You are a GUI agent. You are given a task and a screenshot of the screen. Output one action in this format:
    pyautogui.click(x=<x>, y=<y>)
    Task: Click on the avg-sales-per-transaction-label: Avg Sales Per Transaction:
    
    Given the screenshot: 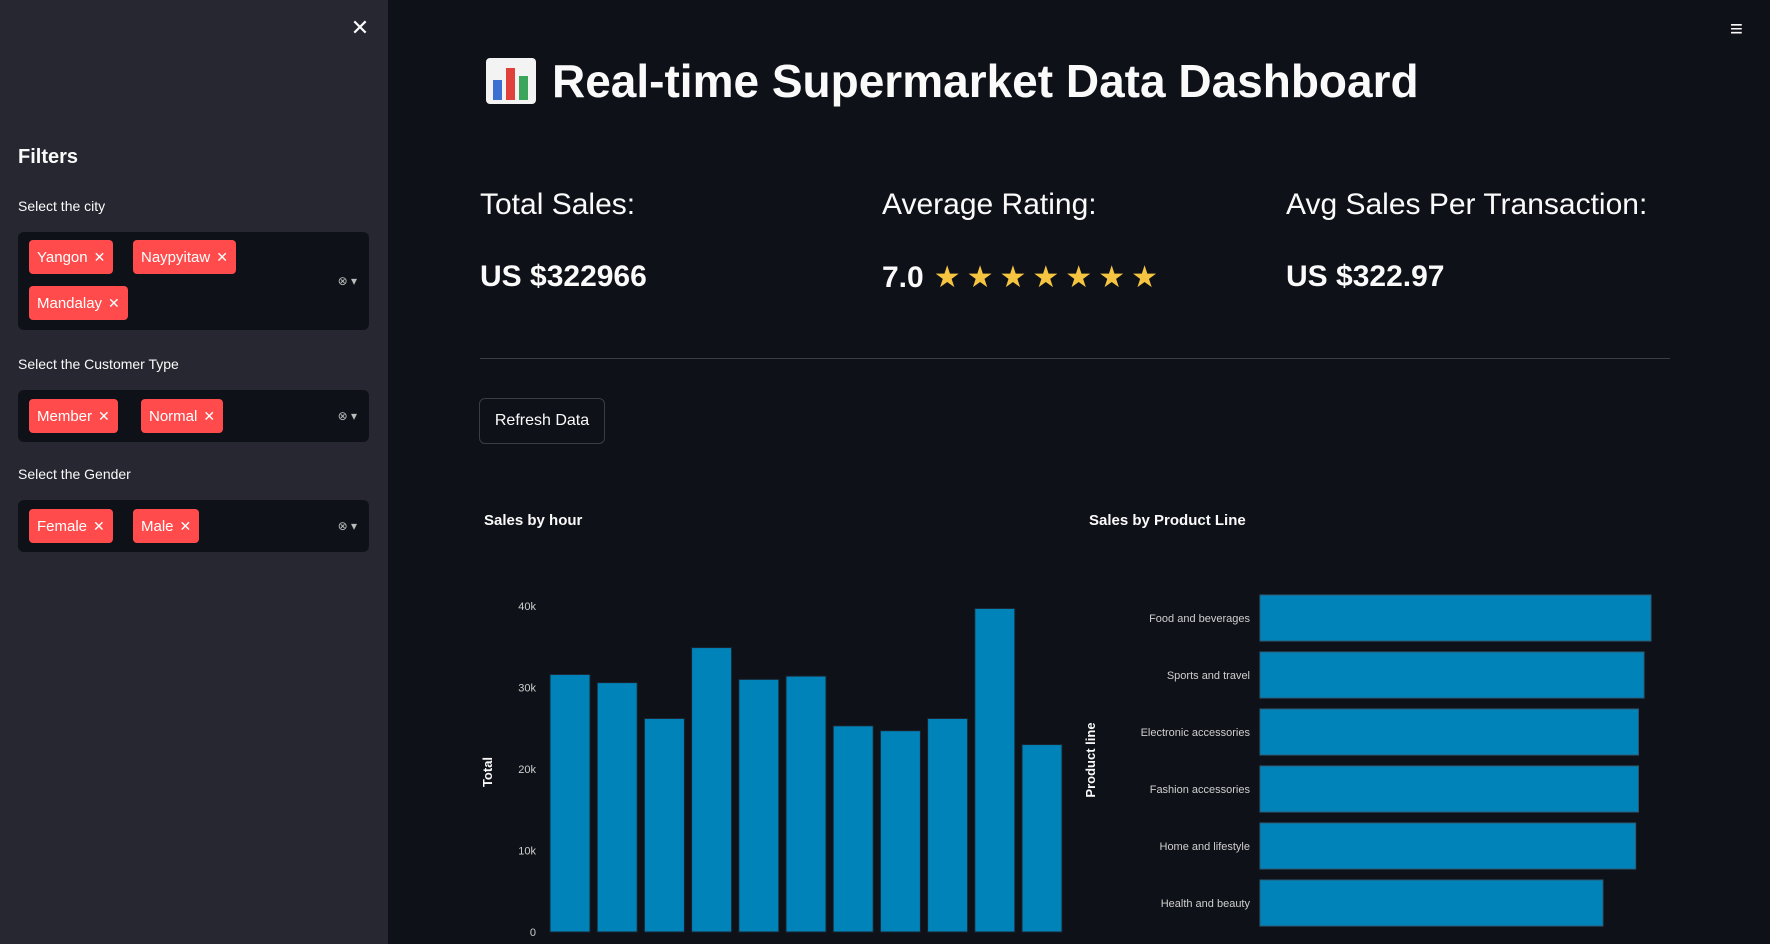 What is the action you would take?
    pyautogui.click(x=1467, y=204)
    